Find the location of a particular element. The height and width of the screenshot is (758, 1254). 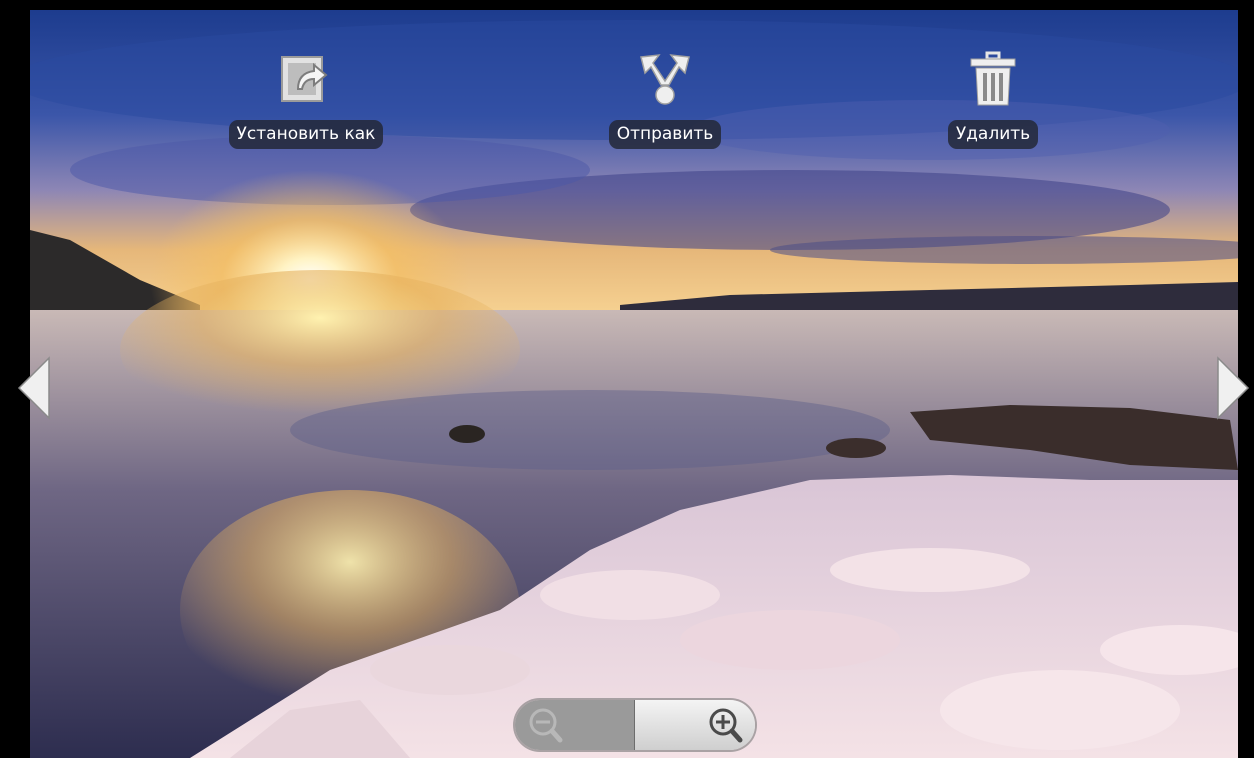

zoom-in-icon is located at coordinates (726, 725).